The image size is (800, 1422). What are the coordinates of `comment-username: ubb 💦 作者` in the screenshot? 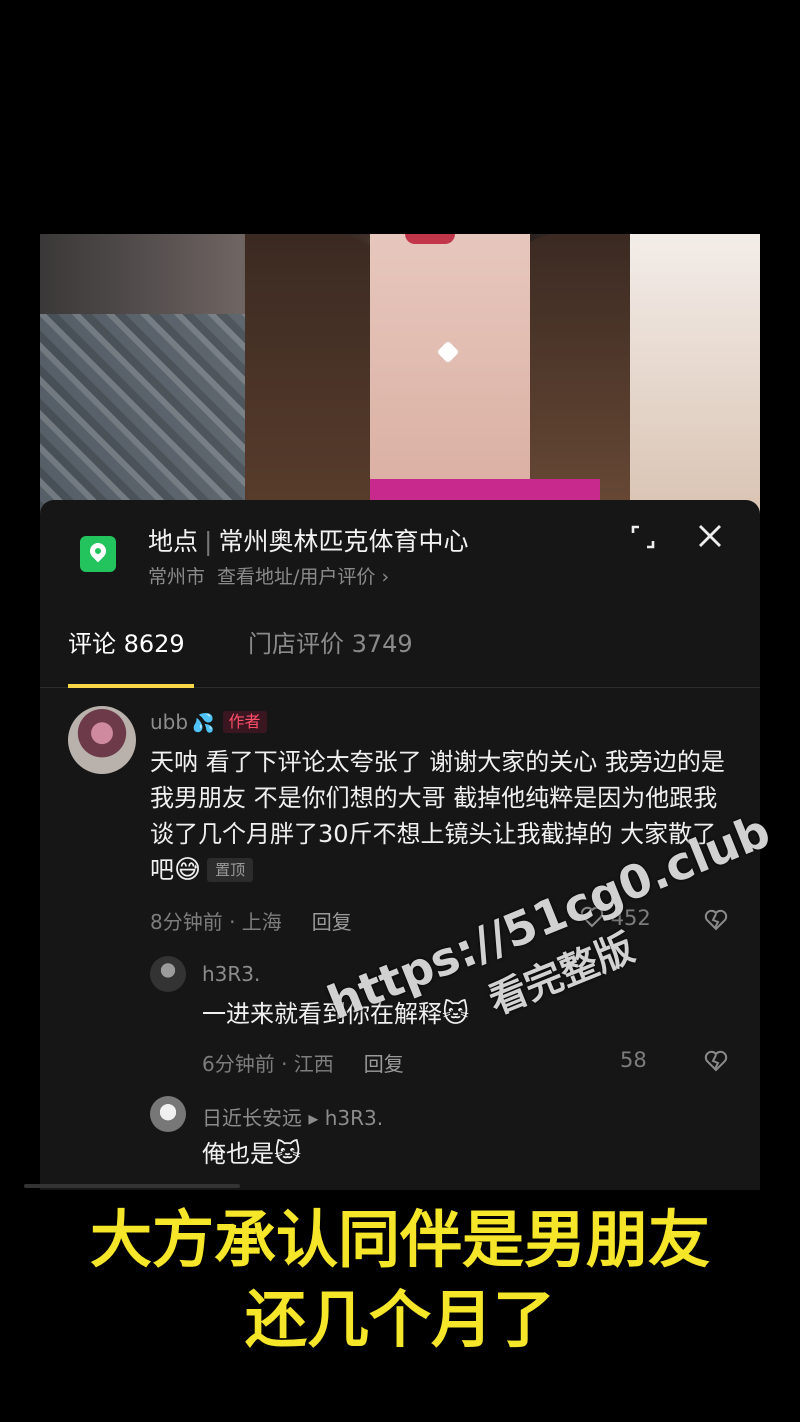 It's located at (208, 722).